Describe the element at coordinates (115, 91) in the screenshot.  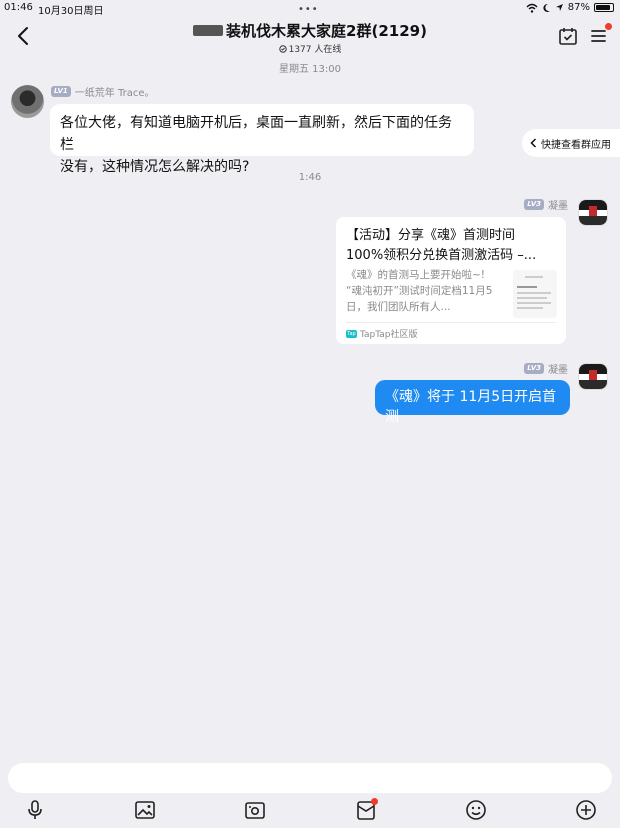
I see `sender-name: 一纸荒年 Trace。` at that location.